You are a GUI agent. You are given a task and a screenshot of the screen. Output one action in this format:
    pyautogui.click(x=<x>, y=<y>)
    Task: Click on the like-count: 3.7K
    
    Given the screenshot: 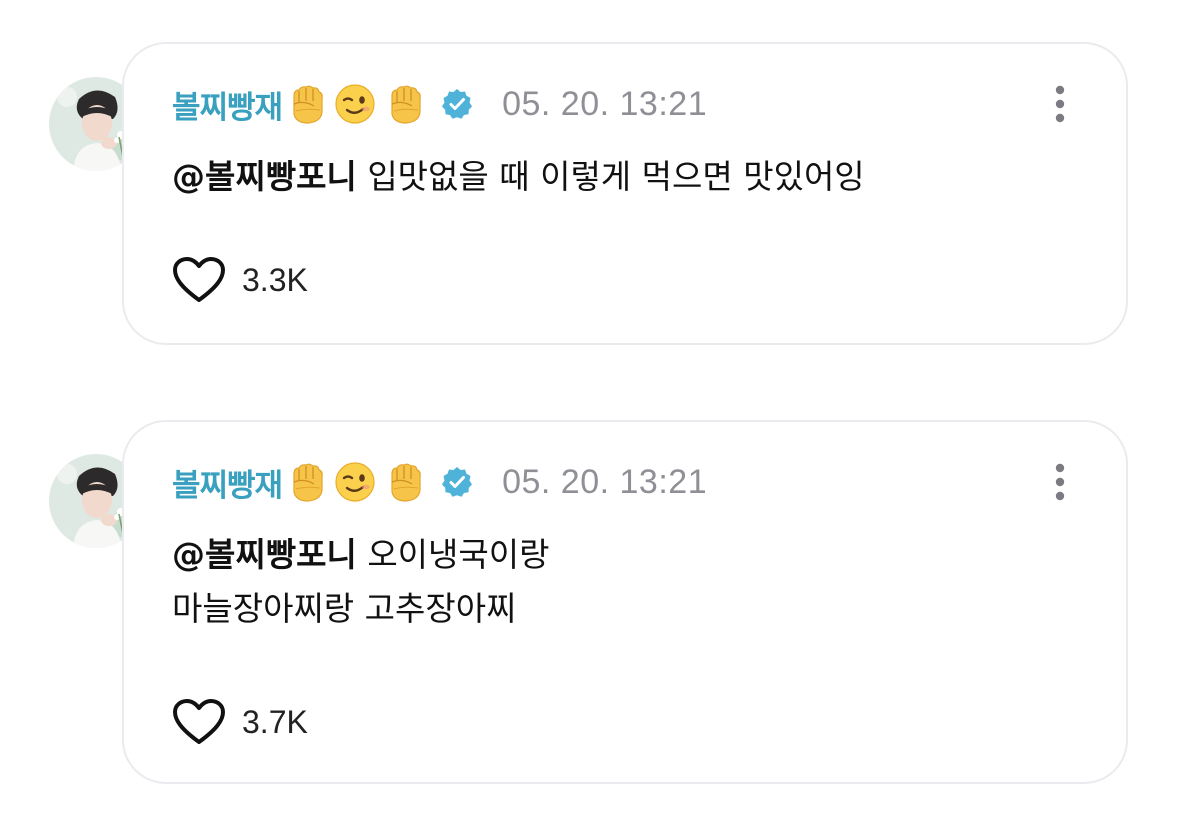 What is the action you would take?
    pyautogui.click(x=275, y=721)
    